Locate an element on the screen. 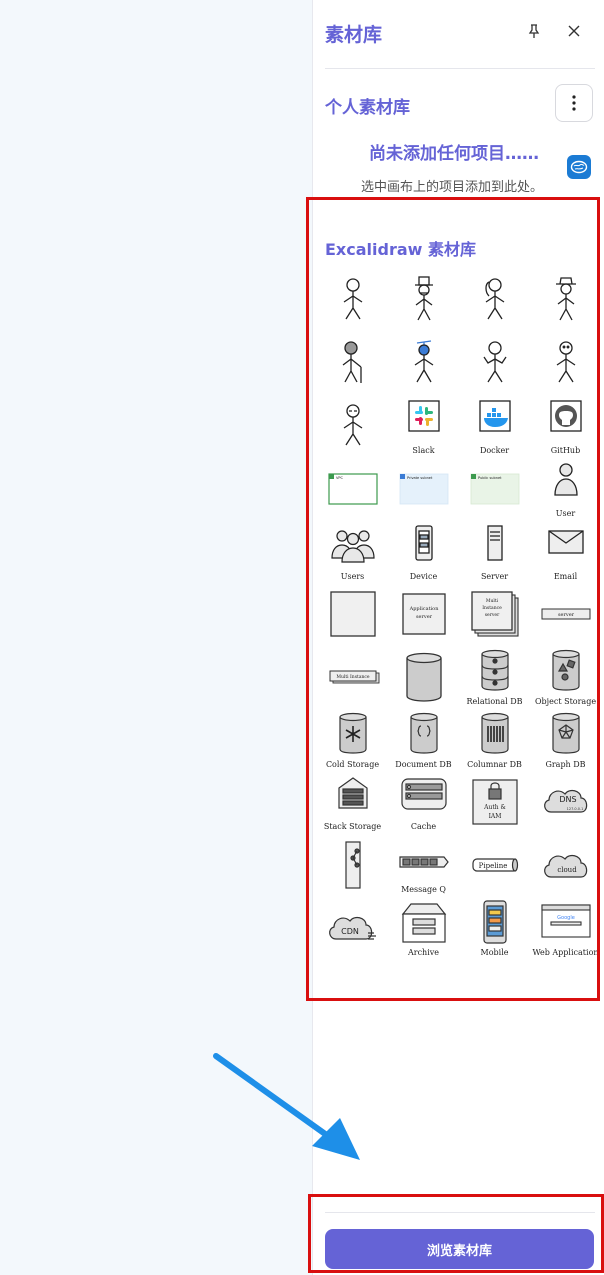 Image resolution: width=604 pixels, height=1275 pixels. library-item: Cache is located at coordinates (423, 803).